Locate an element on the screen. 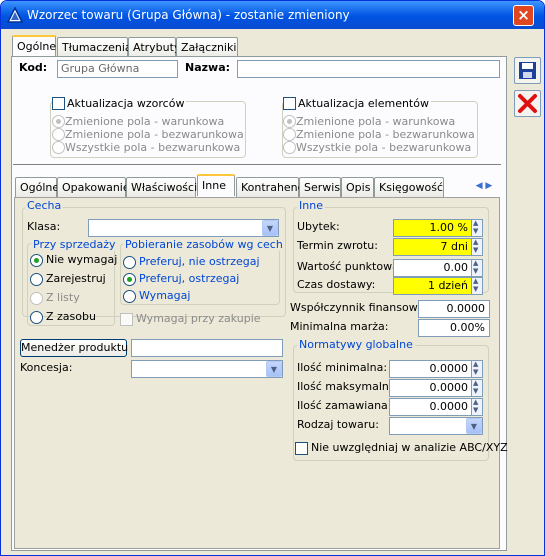 Image resolution: width=545 pixels, height=556 pixels. sale-radio-z-zasobu is located at coordinates (36, 317).